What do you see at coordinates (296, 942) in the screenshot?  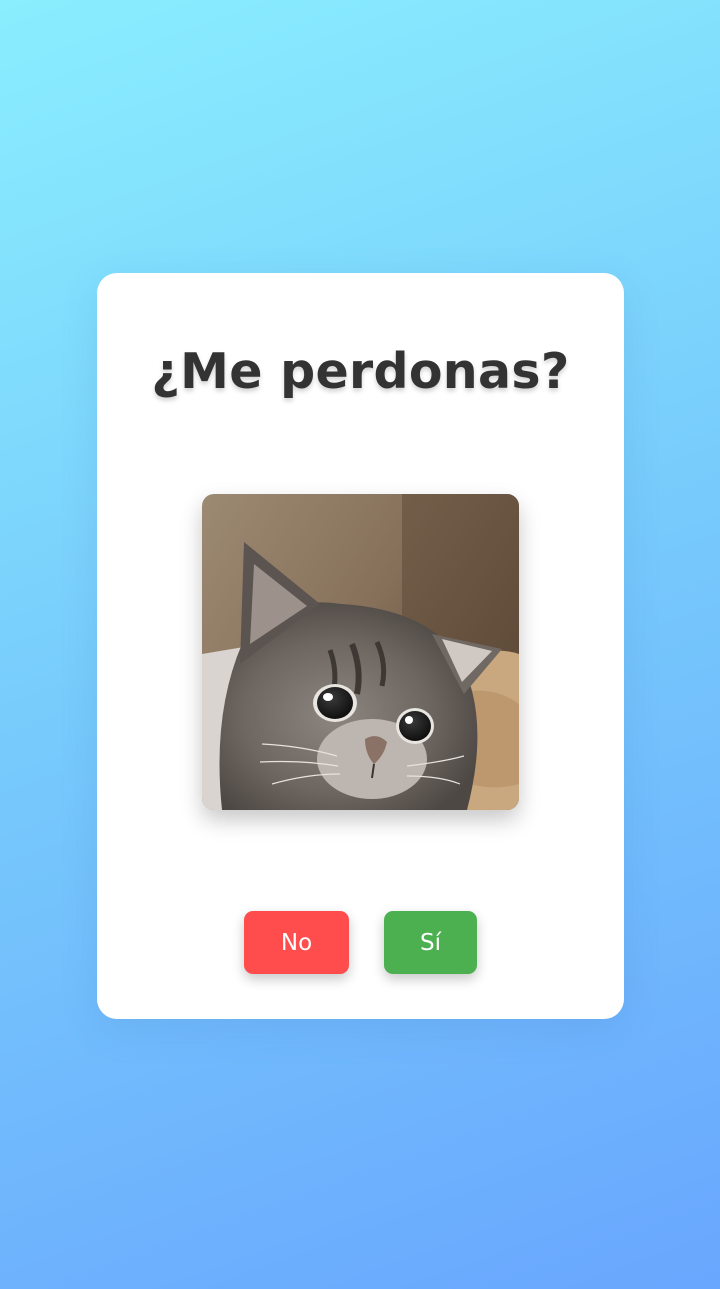 I see `no-button: No` at bounding box center [296, 942].